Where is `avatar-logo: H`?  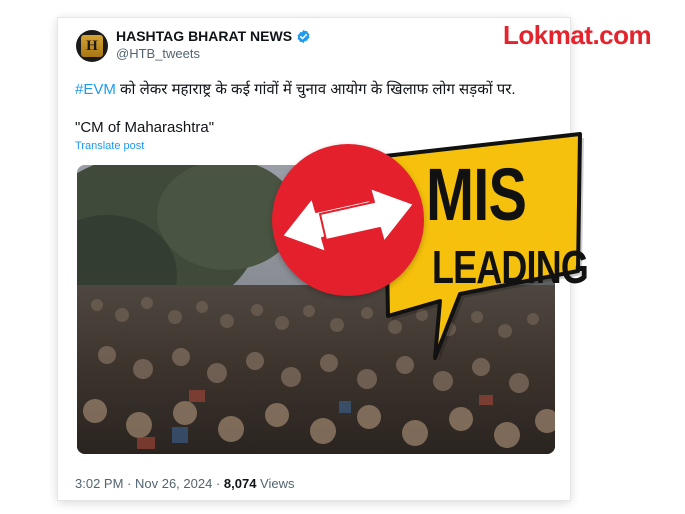
avatar-logo: H is located at coordinates (92, 46).